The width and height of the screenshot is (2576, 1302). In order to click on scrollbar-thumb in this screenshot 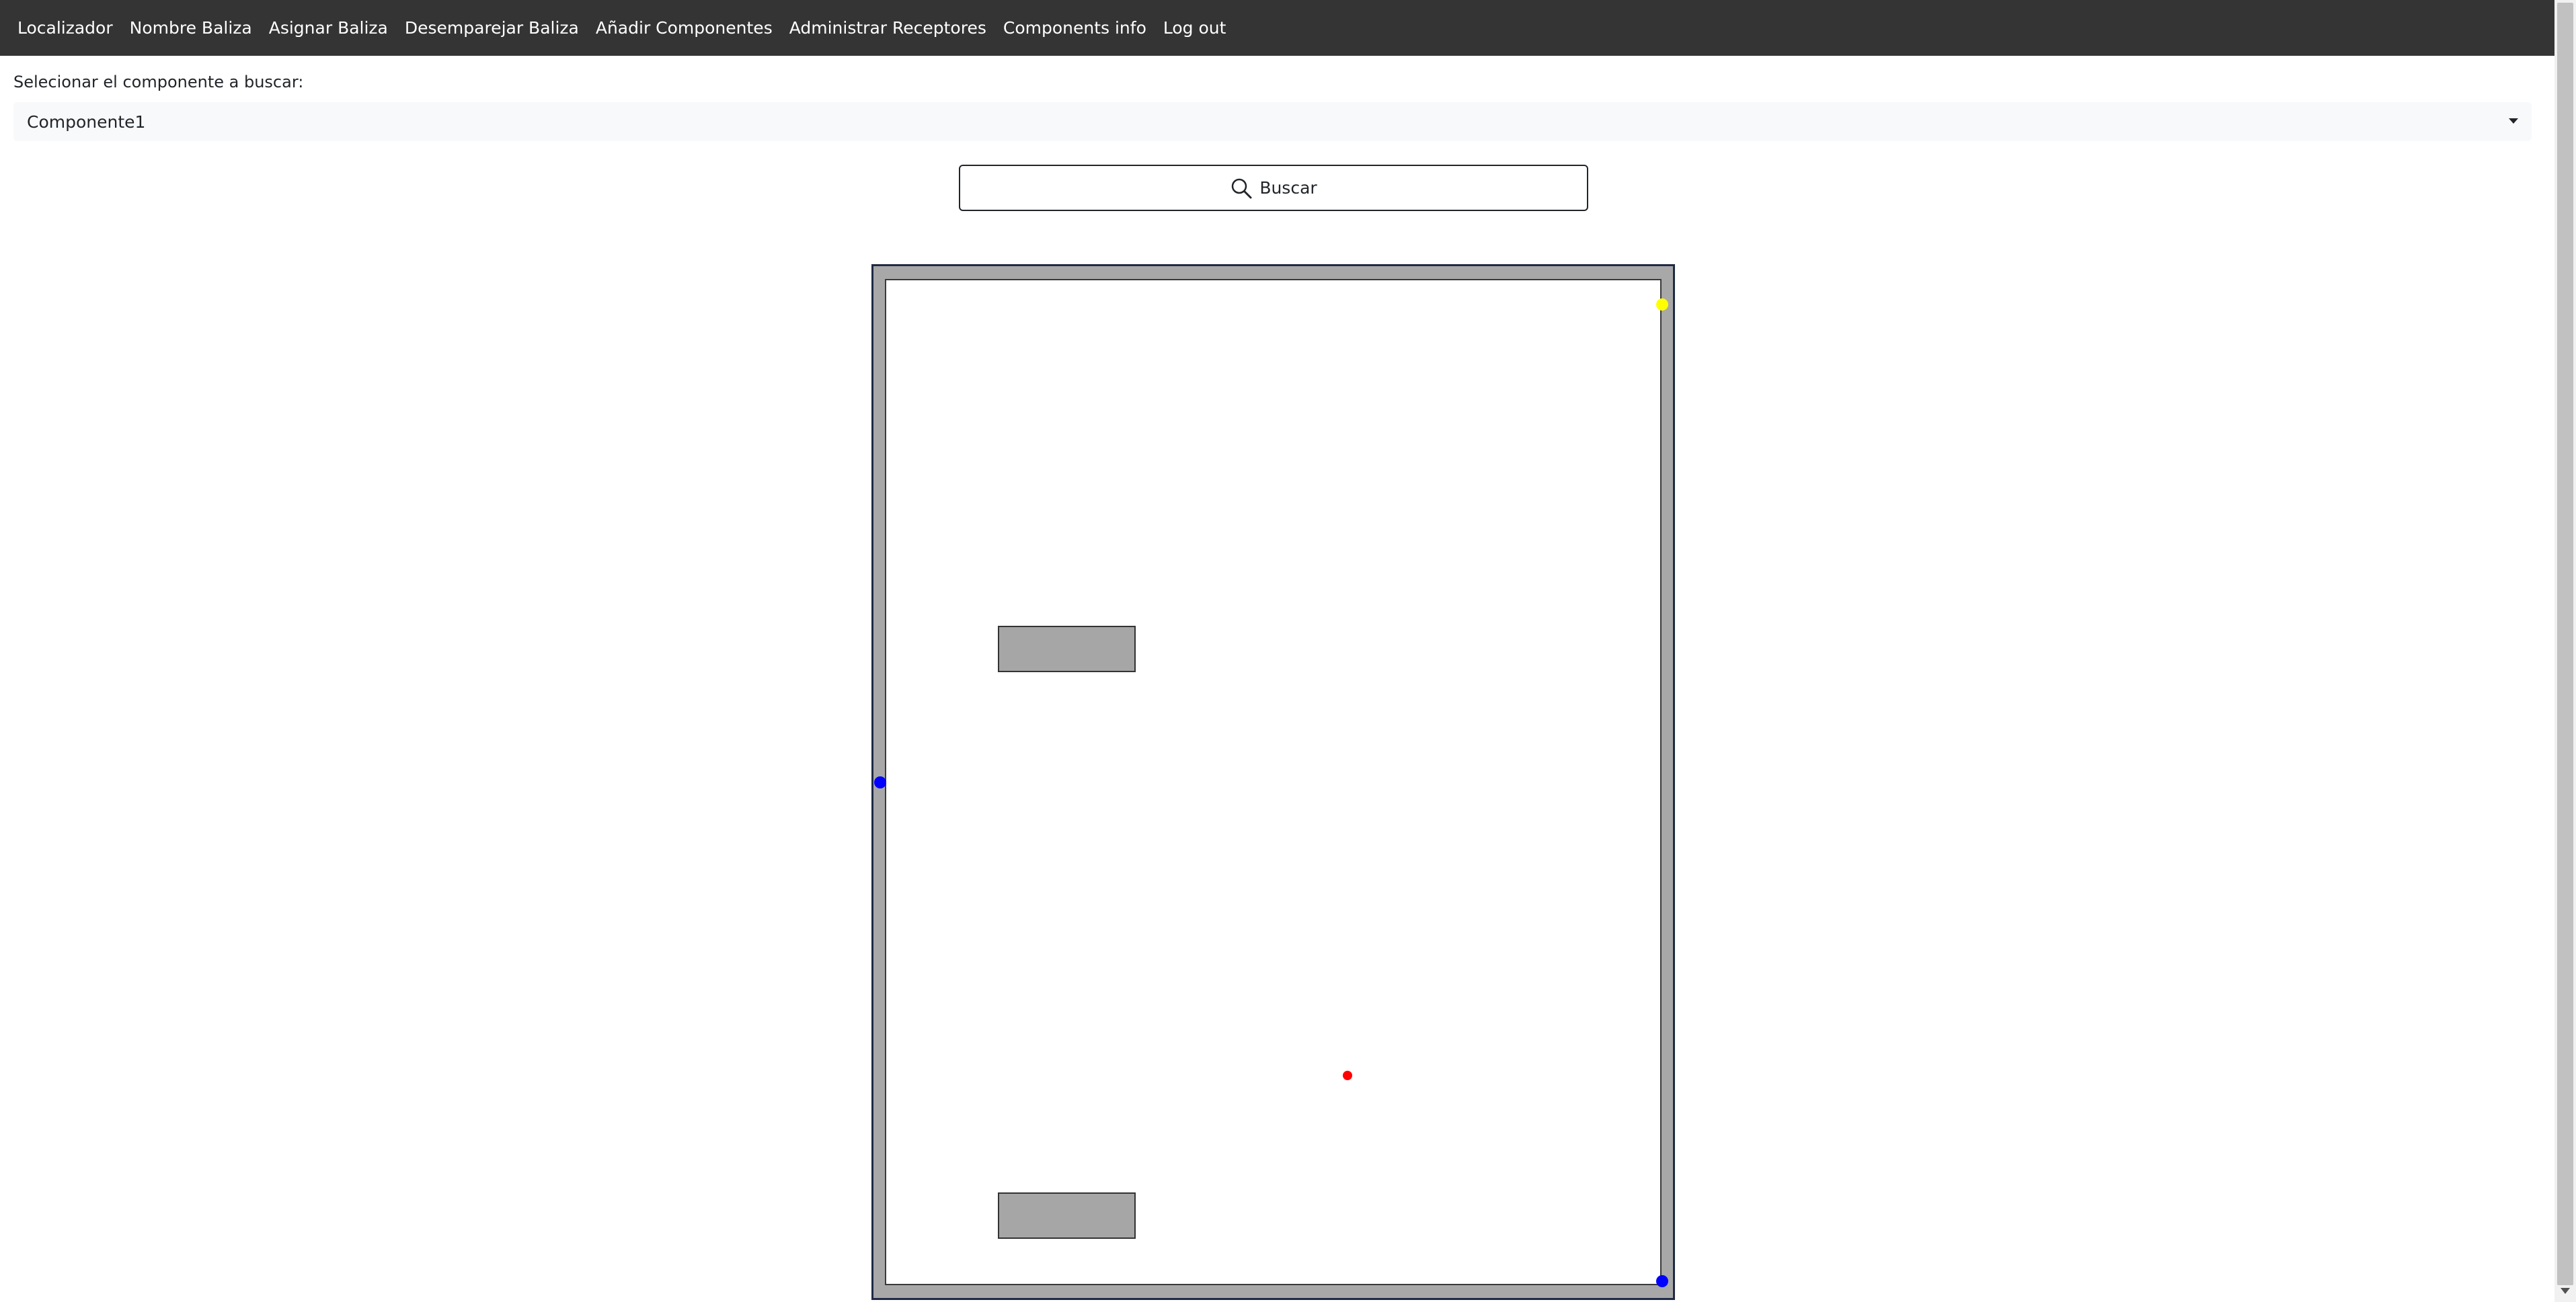, I will do `click(2565, 644)`.